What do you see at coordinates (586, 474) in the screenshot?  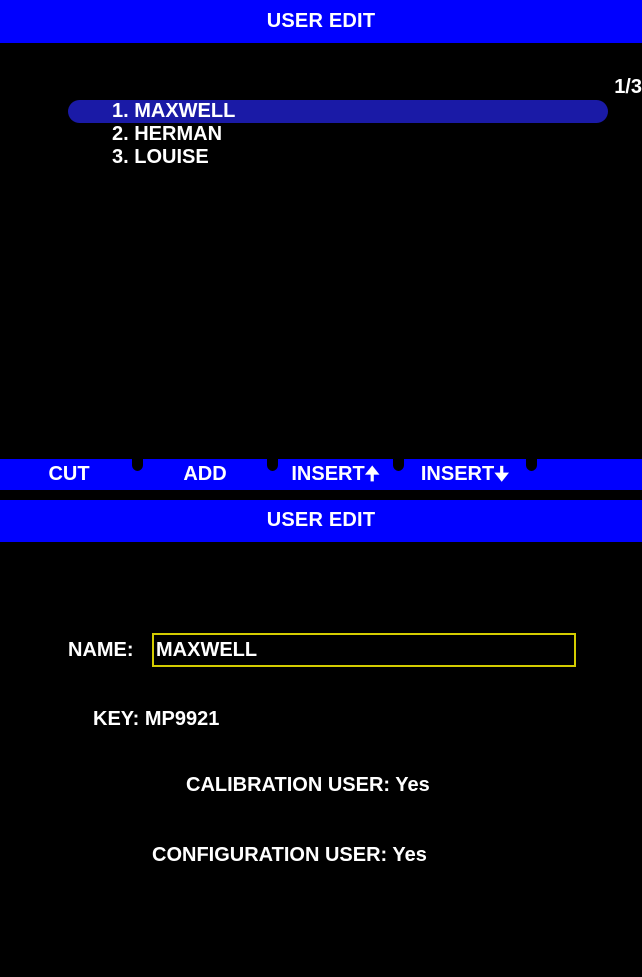 I see `empty-softkey` at bounding box center [586, 474].